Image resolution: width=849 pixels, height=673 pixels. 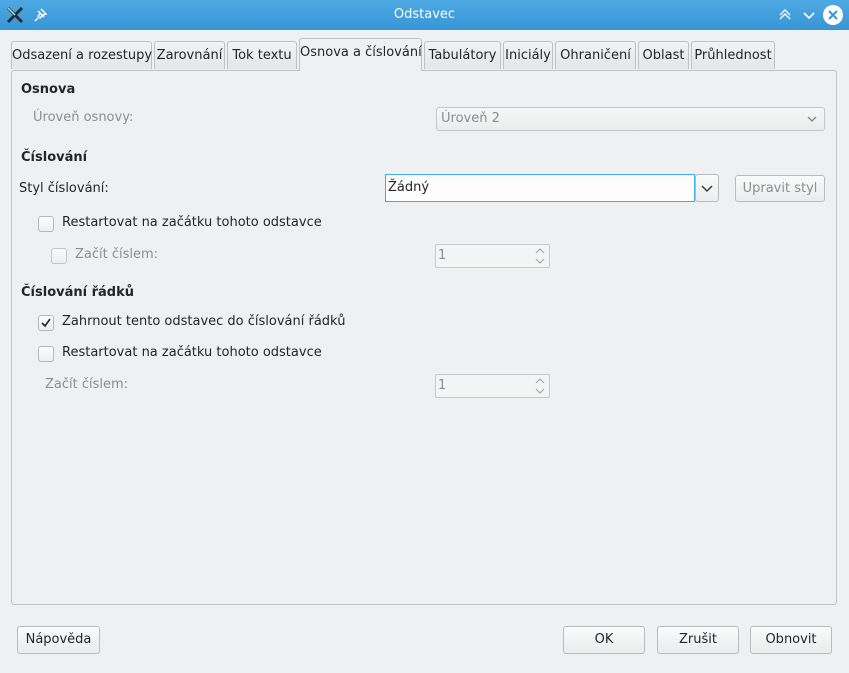 What do you see at coordinates (470, 118) in the screenshot?
I see `outline-level-value: Úroveň 2` at bounding box center [470, 118].